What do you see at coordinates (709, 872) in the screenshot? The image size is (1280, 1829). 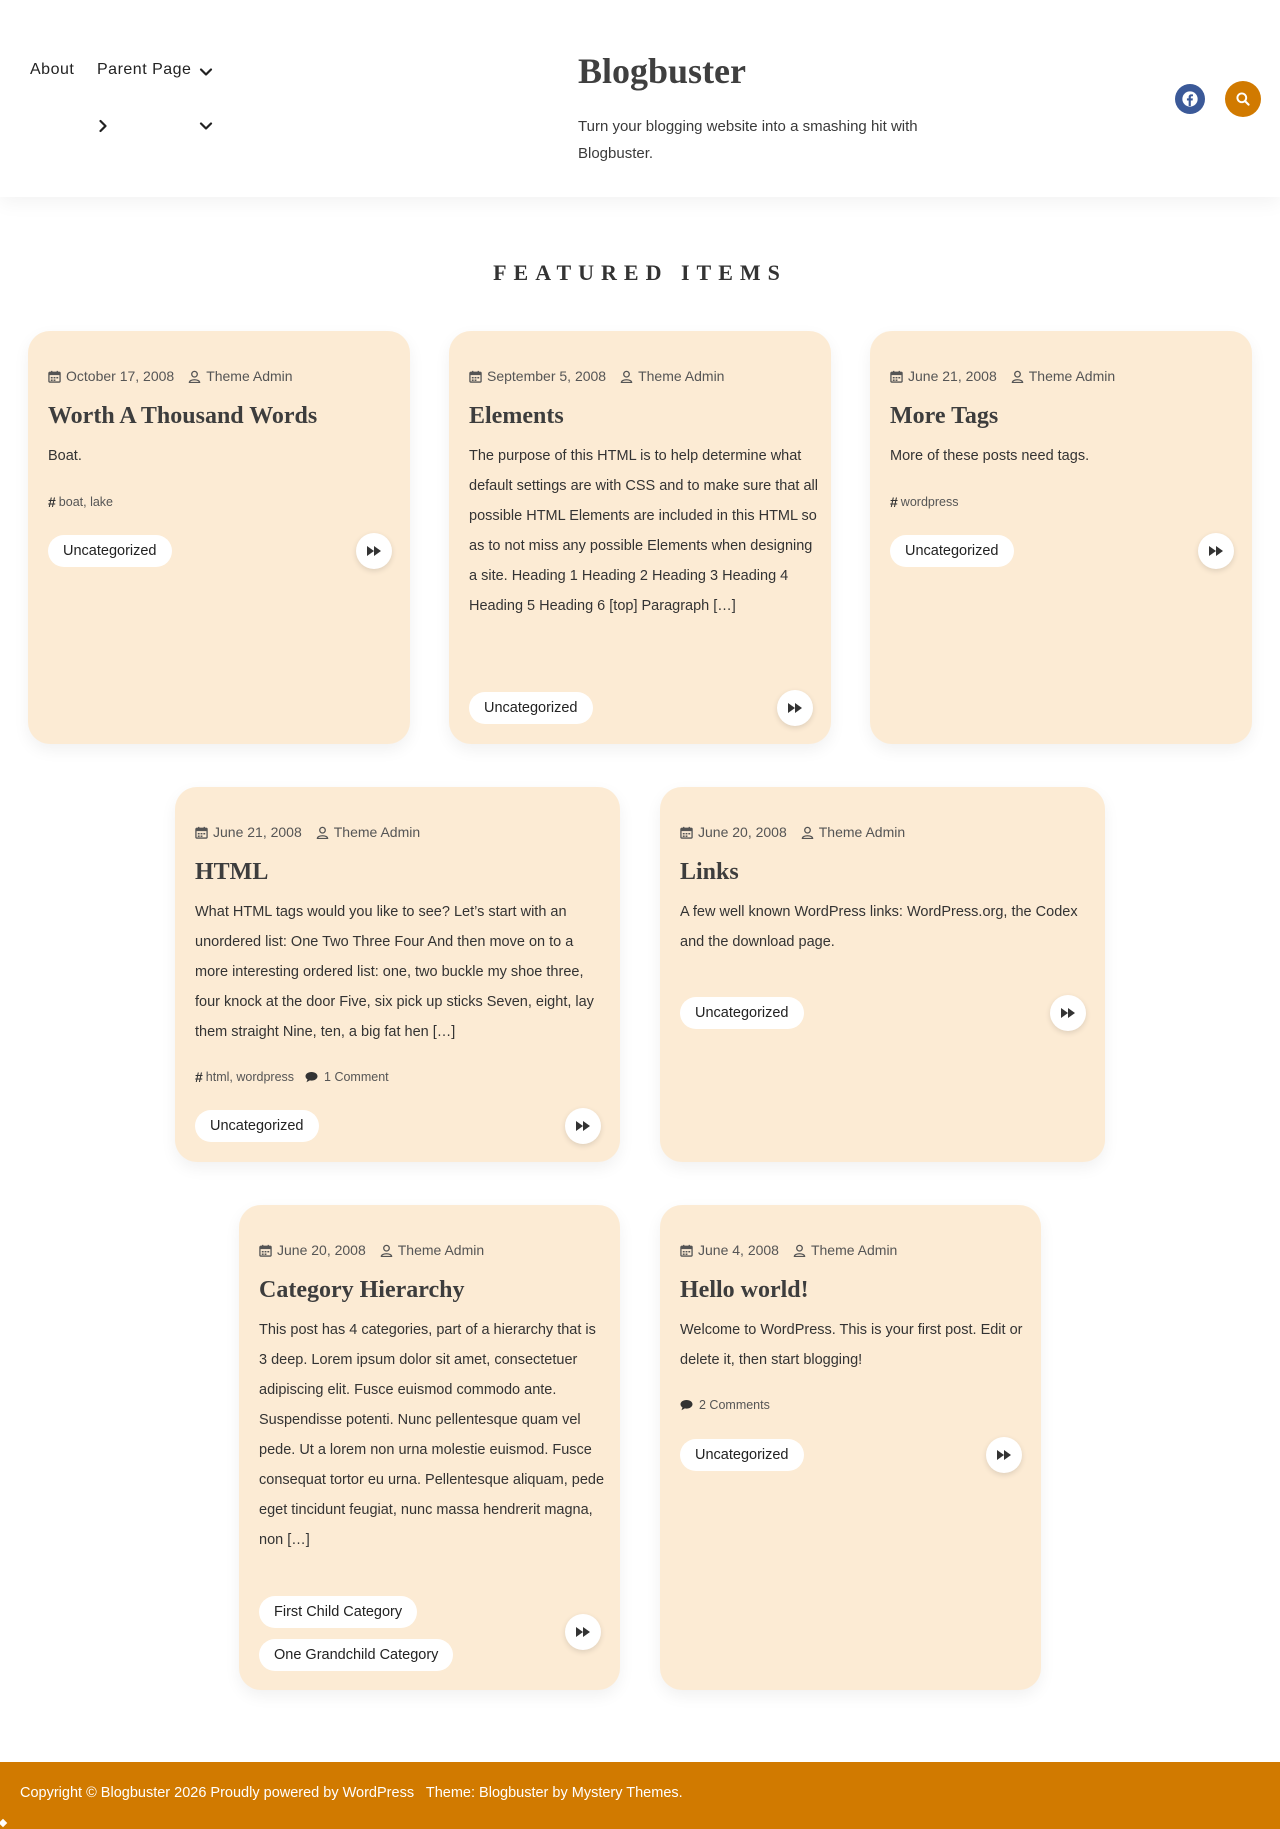 I see `post-title: Links` at bounding box center [709, 872].